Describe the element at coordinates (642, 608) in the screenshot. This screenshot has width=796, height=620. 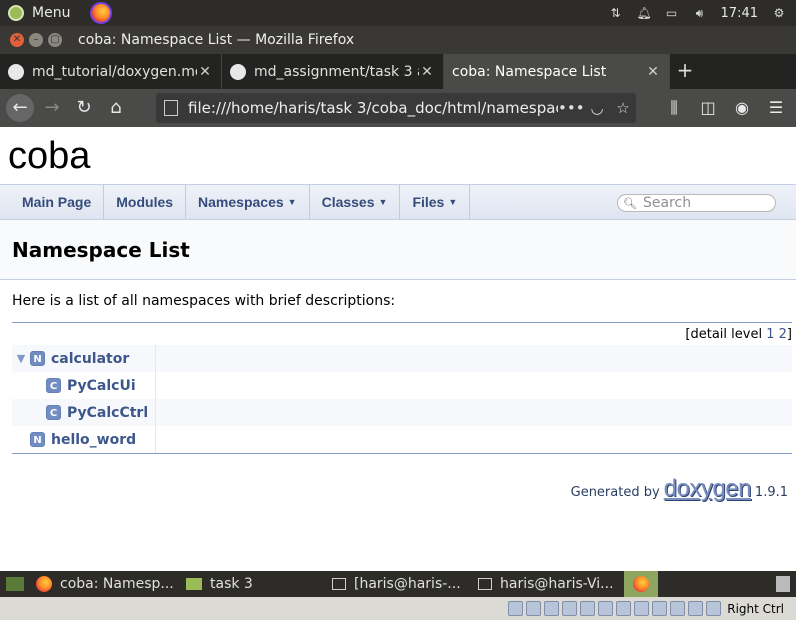
I see `video-capture-icon` at that location.